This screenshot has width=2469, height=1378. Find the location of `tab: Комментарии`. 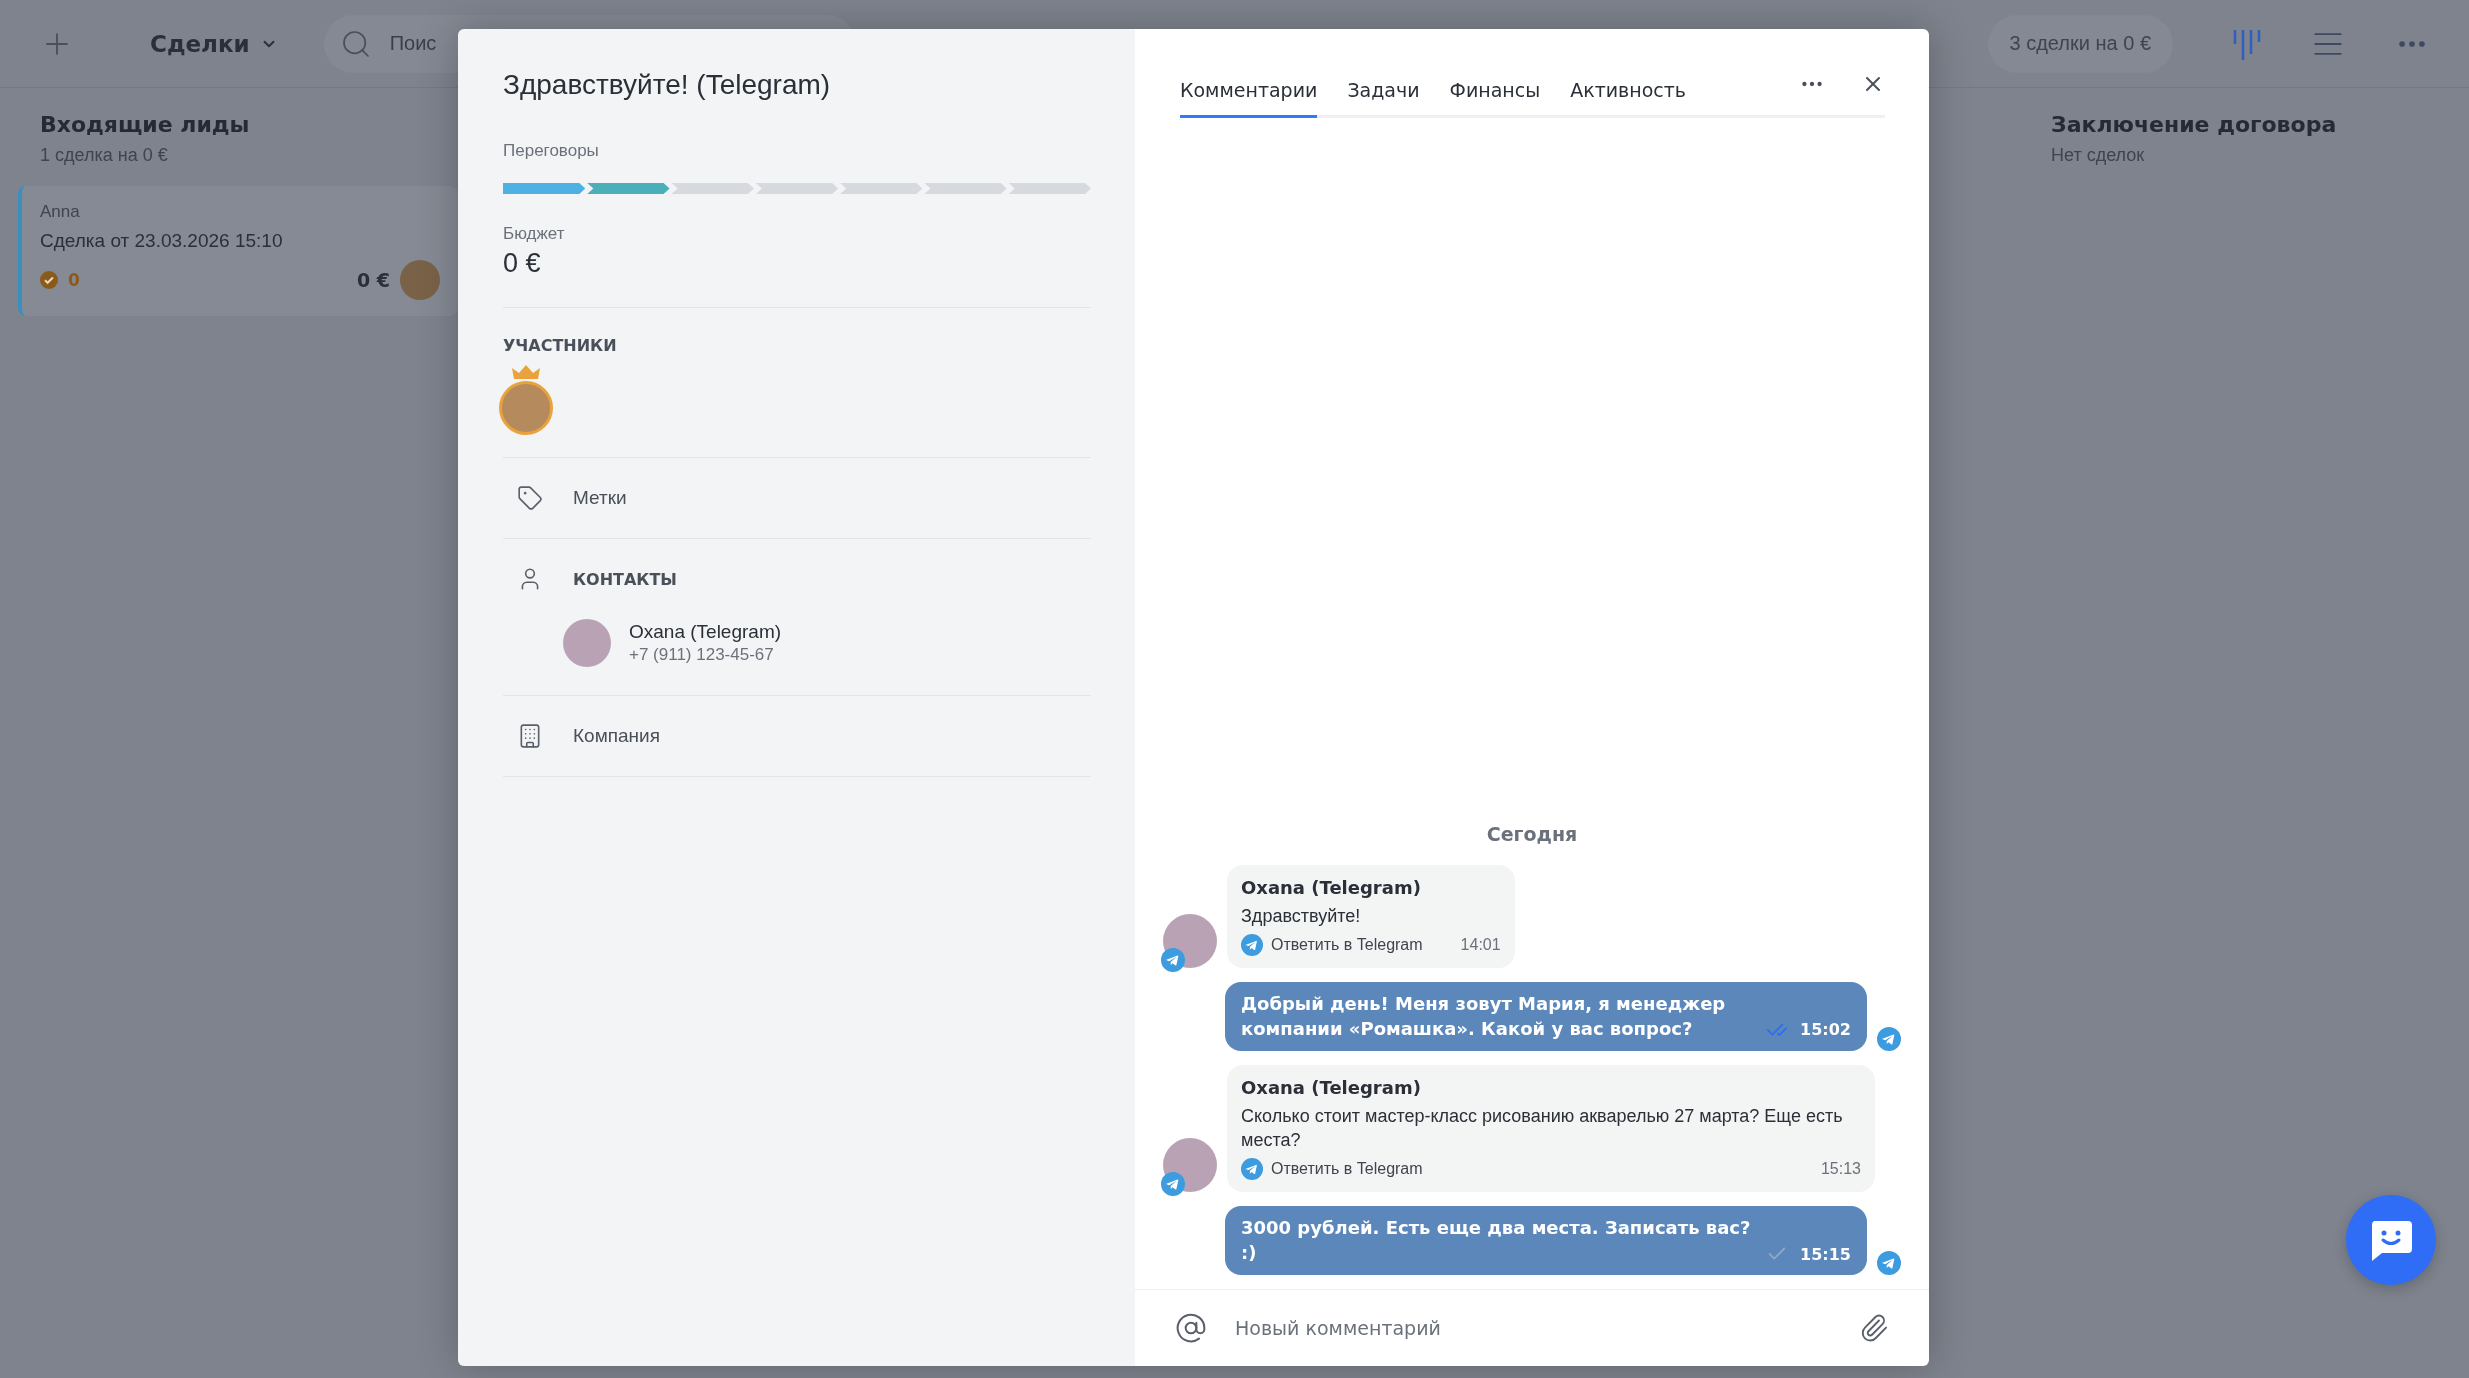

tab: Комментарии is located at coordinates (1249, 98).